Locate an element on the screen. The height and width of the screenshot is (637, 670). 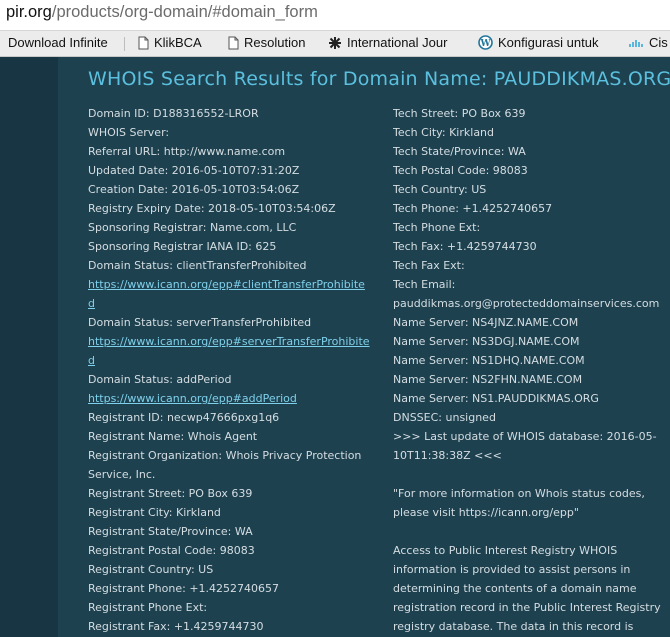
url-host: pir.org is located at coordinates (29, 12).